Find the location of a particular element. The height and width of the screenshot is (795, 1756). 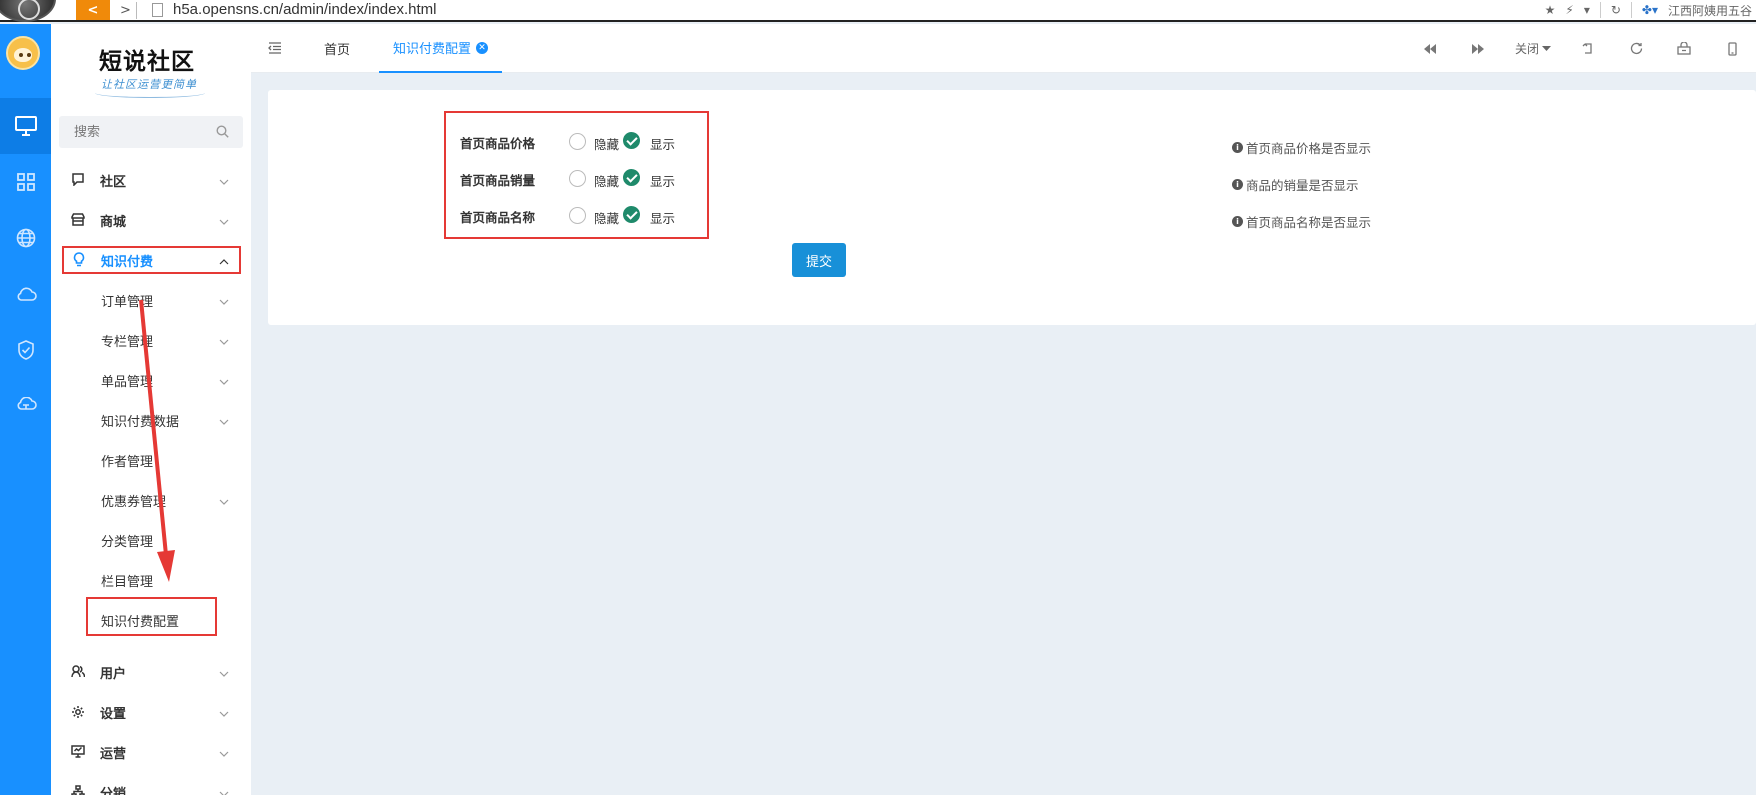

annotation-box-menu is located at coordinates (151, 260).